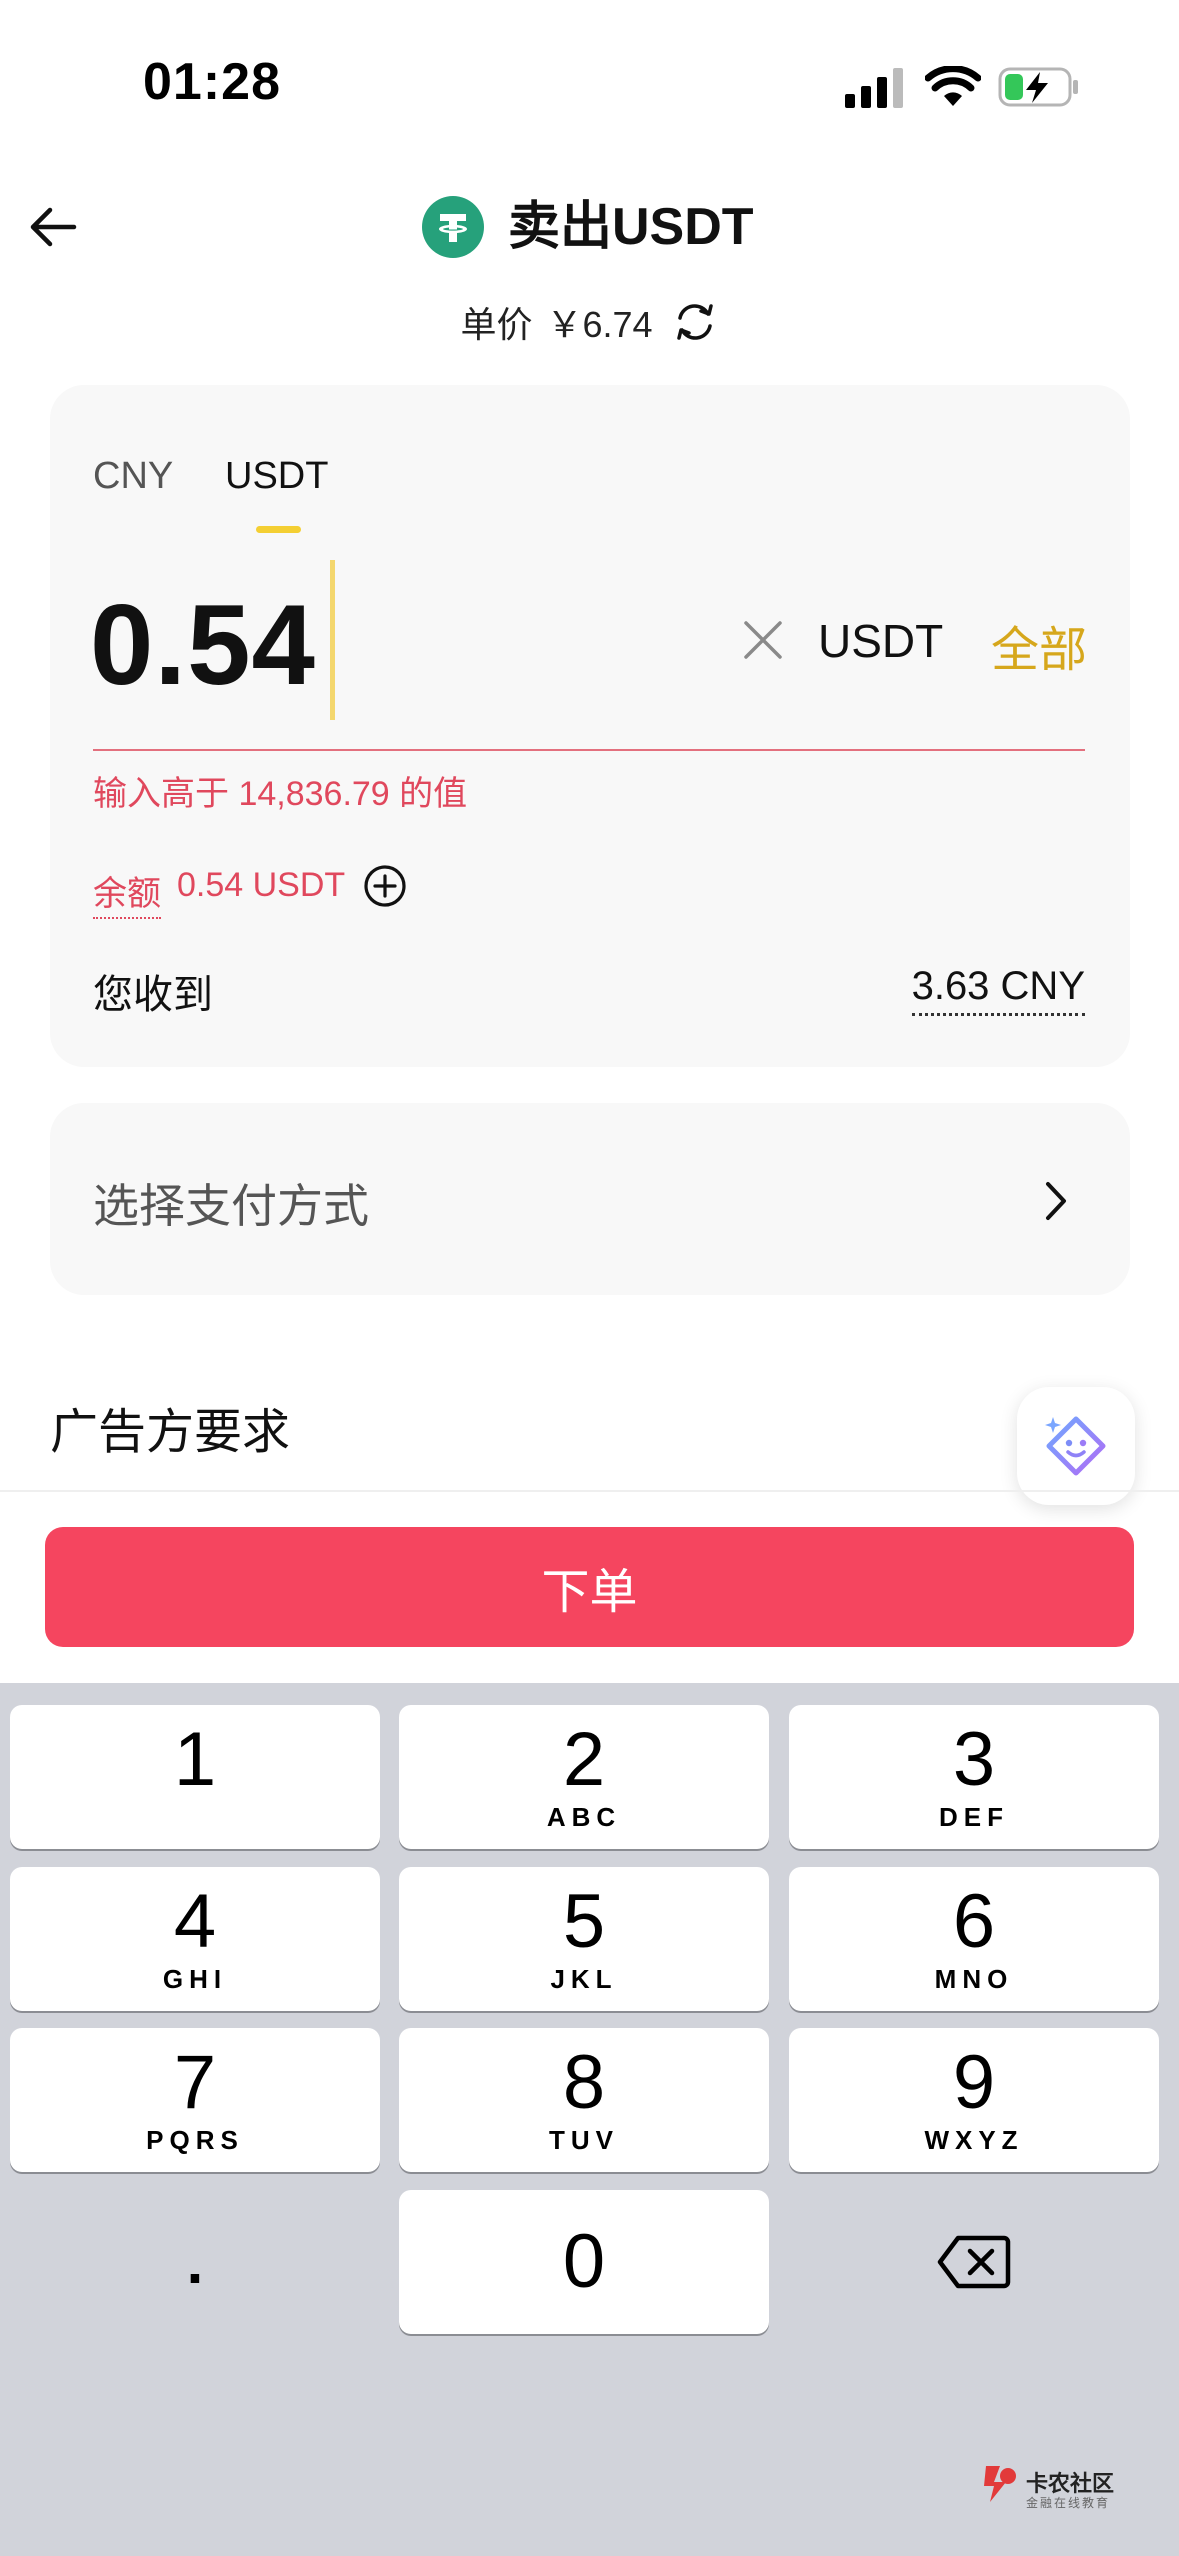 This screenshot has height=2556, width=1179. I want to click on ai-assistant-button, so click(1076, 1446).